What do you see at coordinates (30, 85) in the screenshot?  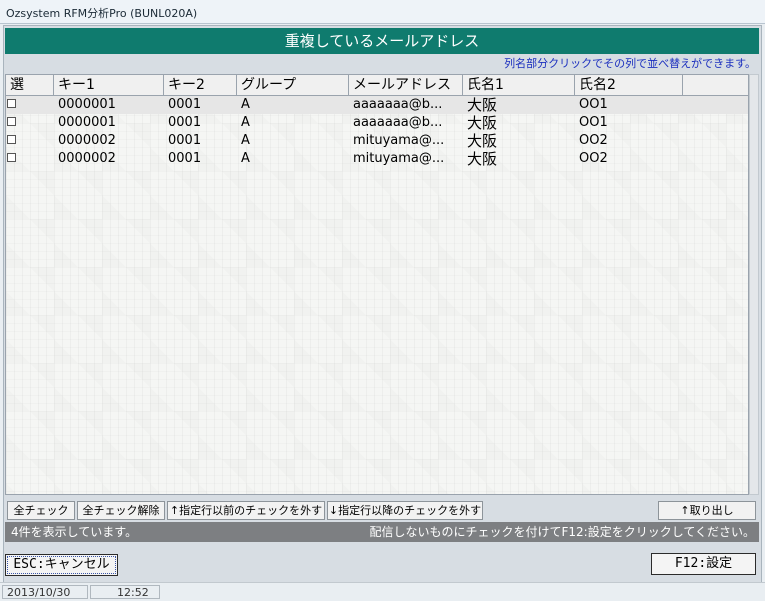 I see `column-select: 選` at bounding box center [30, 85].